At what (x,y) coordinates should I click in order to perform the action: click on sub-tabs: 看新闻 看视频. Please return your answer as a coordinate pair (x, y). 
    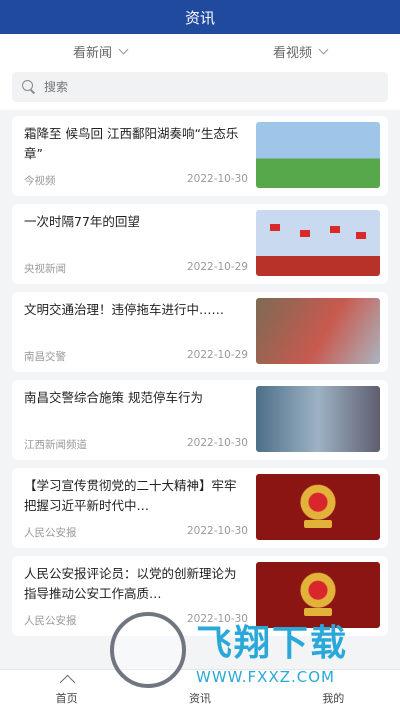
    Looking at the image, I should click on (200, 51).